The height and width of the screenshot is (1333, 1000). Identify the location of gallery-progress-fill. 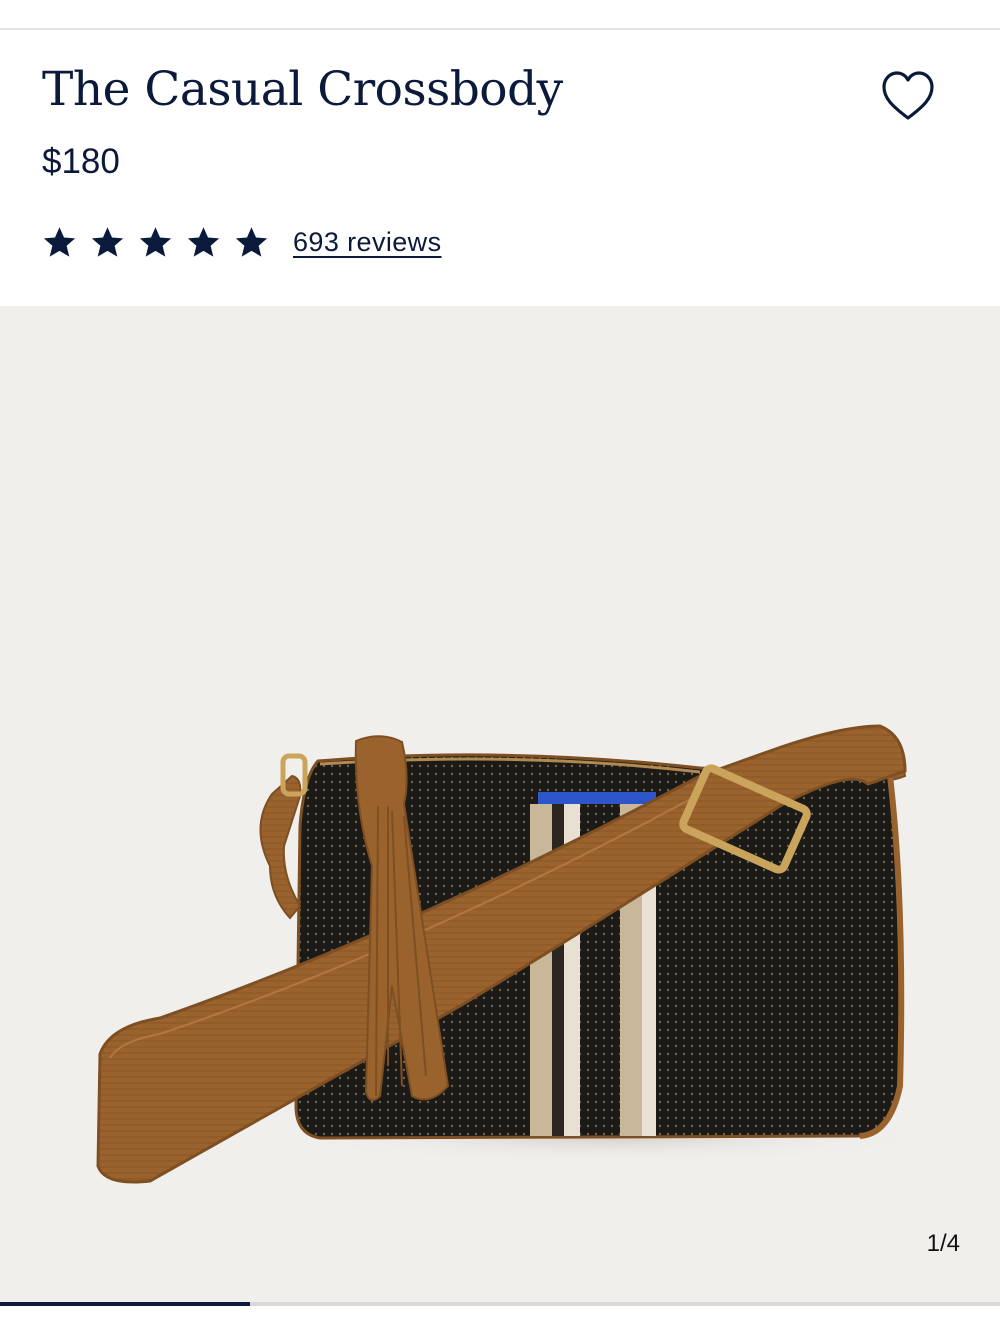
(125, 1304).